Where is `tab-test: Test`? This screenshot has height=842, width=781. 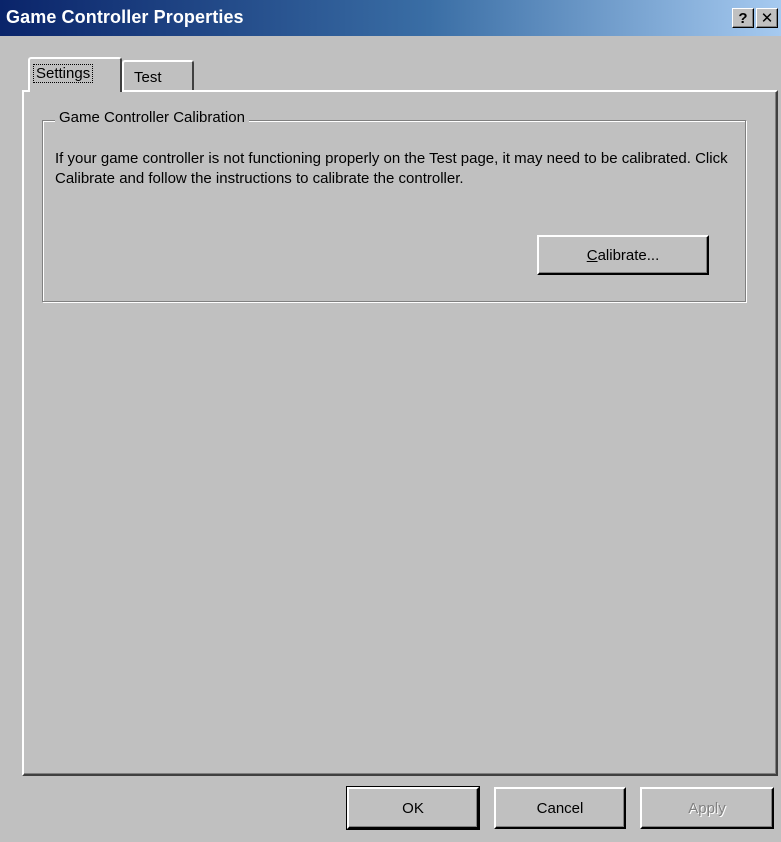
tab-test: Test is located at coordinates (158, 75).